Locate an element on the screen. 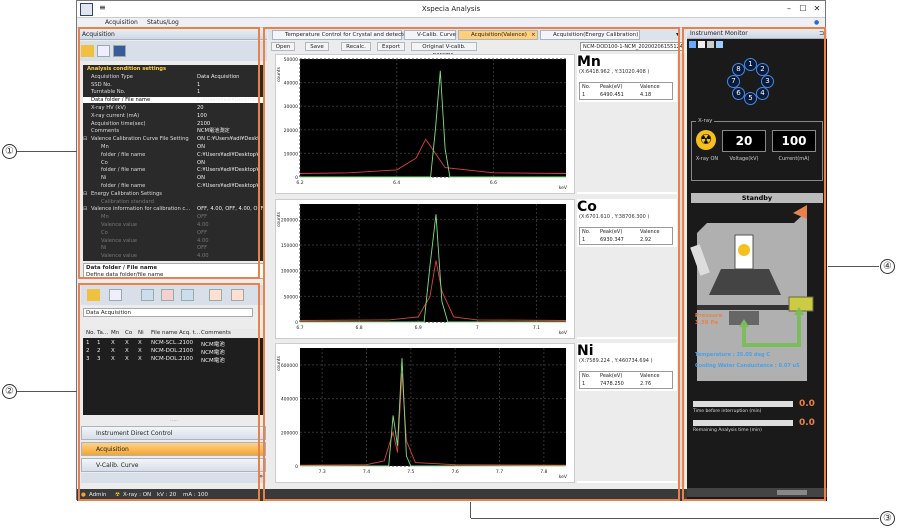 The height and width of the screenshot is (530, 900). callout-1: ① is located at coordinates (9, 151).